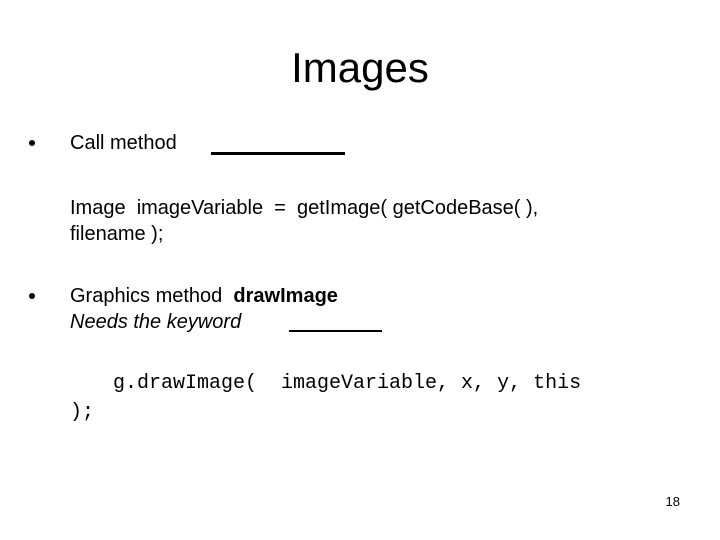 Image resolution: width=720 pixels, height=540 pixels. Describe the element at coordinates (123, 143) in the screenshot. I see `bullet-text: Call method` at that location.